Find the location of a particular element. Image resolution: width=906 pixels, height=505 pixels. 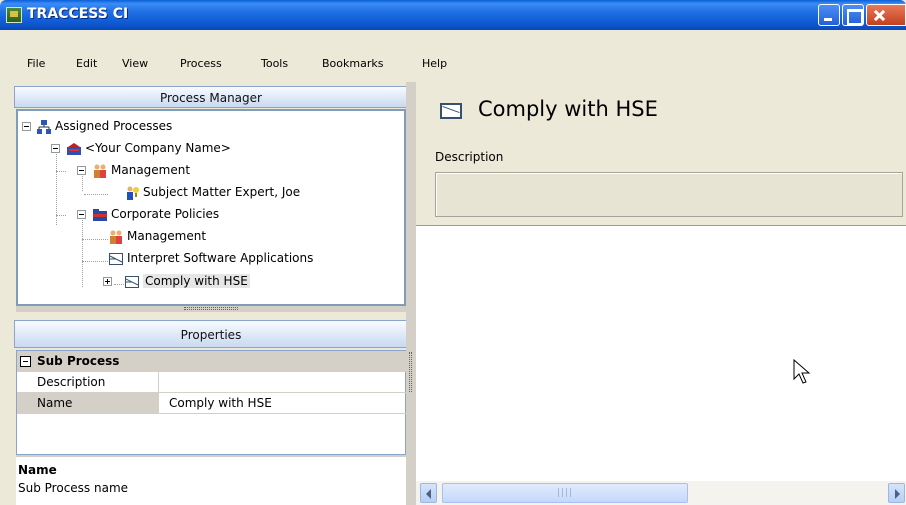

menu-help: Help is located at coordinates (434, 63).